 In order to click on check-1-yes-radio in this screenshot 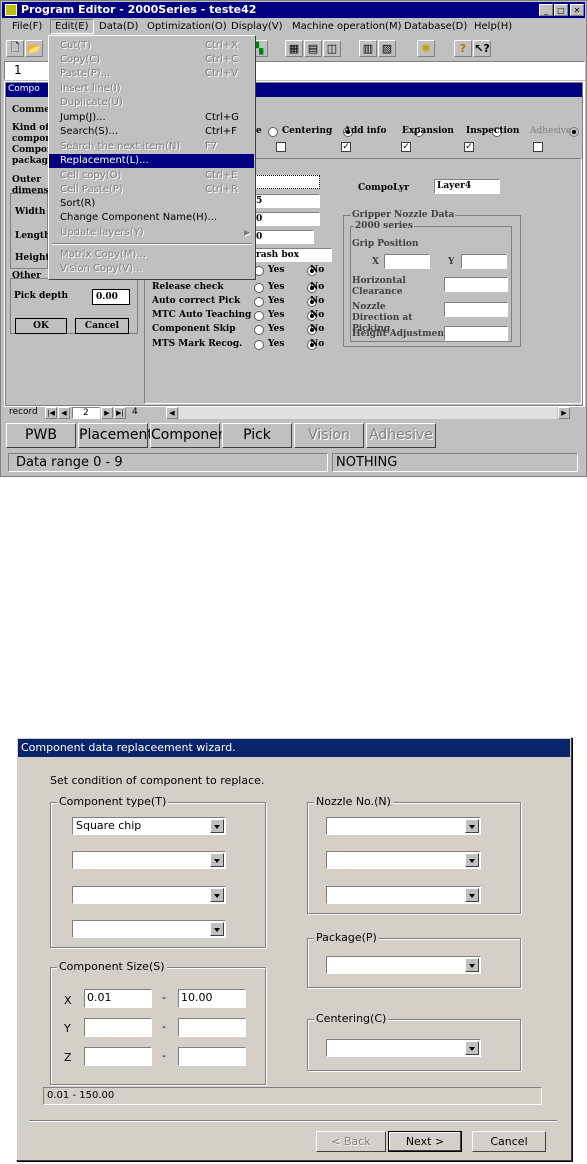, I will do `click(259, 288)`.